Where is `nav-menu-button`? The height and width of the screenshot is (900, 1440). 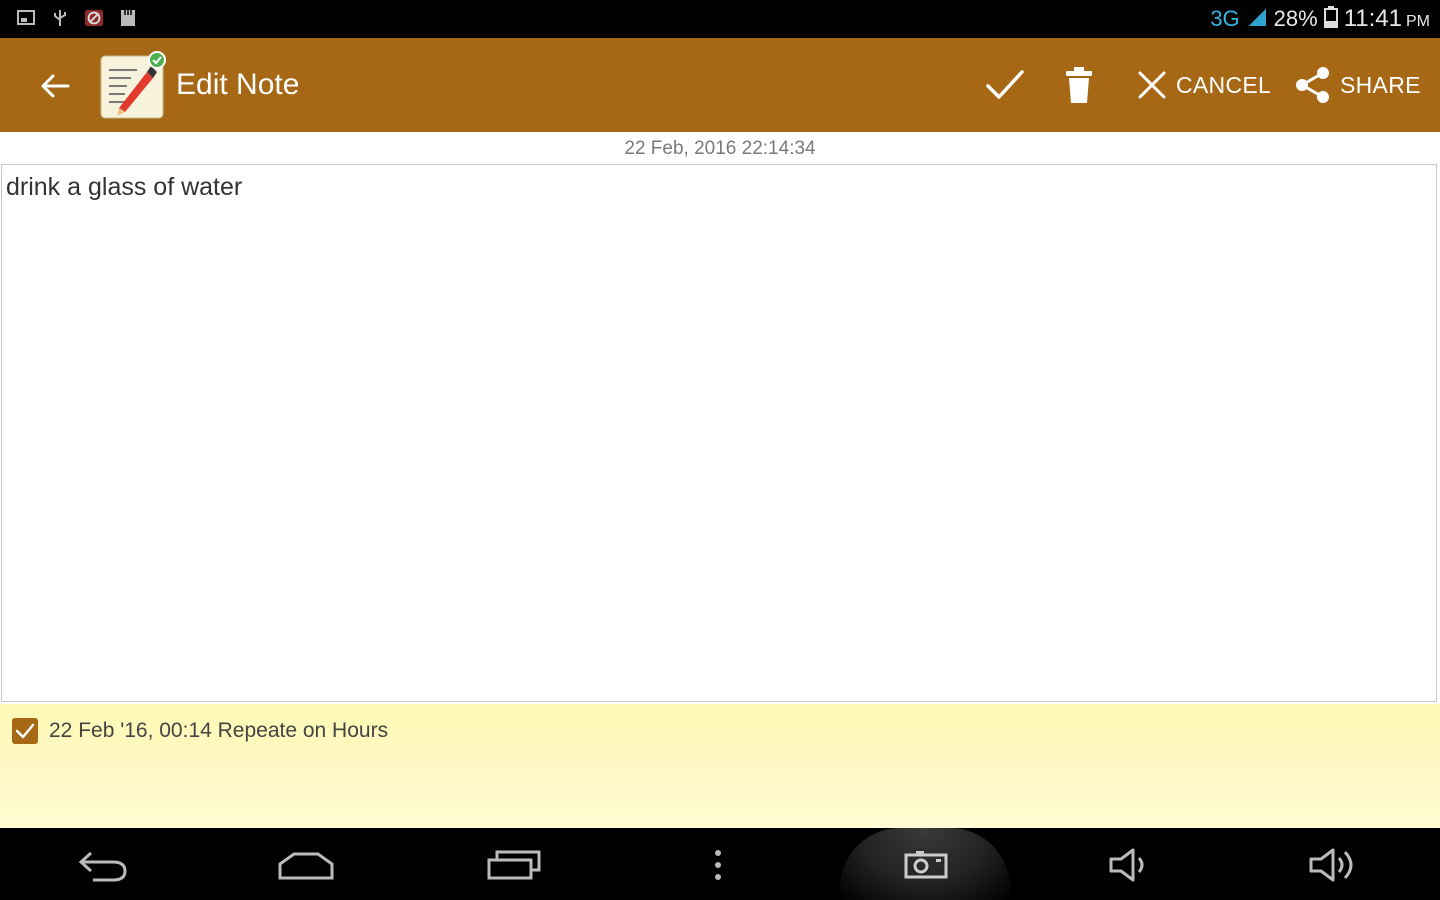 nav-menu-button is located at coordinates (718, 865).